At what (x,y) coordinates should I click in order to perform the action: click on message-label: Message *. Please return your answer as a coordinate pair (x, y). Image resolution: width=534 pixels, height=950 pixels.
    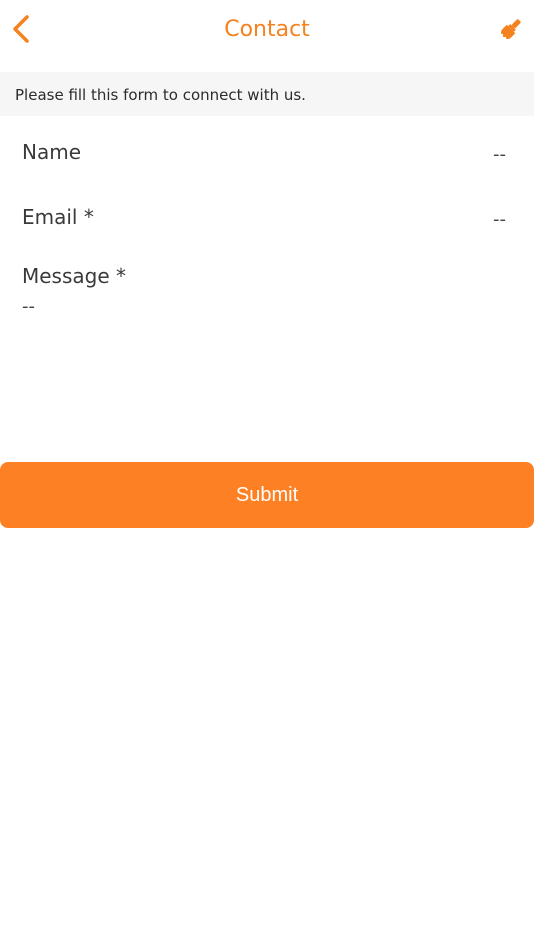
    Looking at the image, I should click on (74, 276).